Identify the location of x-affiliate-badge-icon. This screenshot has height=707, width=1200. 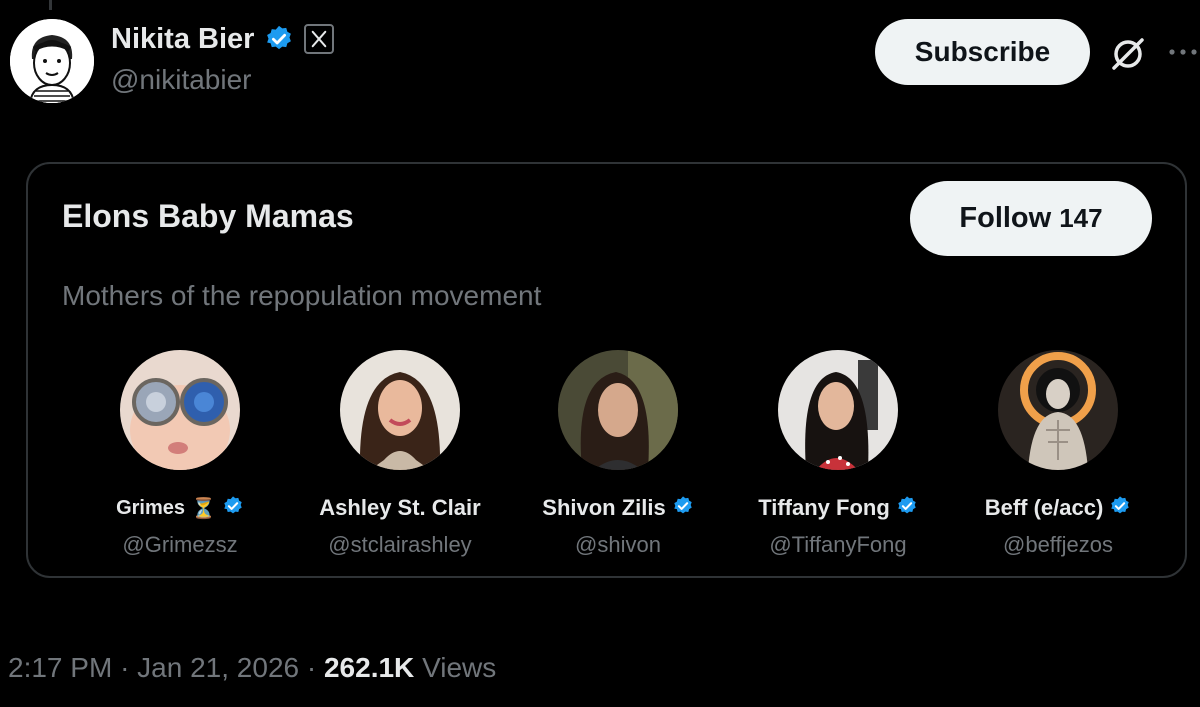
(319, 39).